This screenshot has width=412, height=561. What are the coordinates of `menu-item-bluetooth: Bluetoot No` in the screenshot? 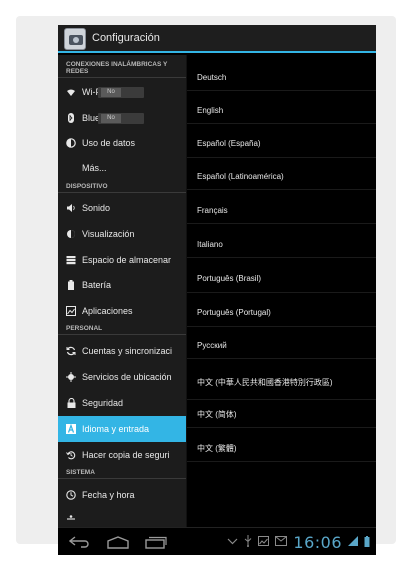 It's located at (122, 118).